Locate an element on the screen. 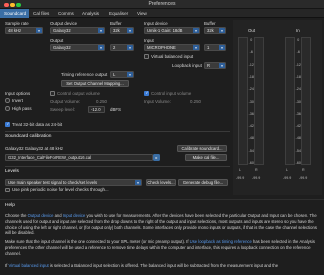 The width and height of the screenshot is (324, 275). output-buffer-select: 32k ▾ is located at coordinates (122, 30).